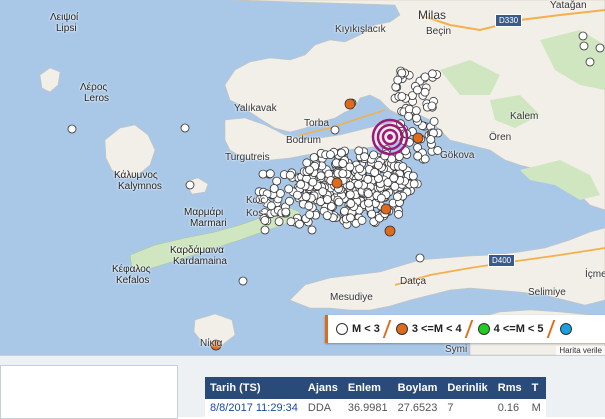 The width and height of the screenshot is (605, 419). Describe the element at coordinates (133, 280) in the screenshot. I see `label-kefalos: Kefalos` at that location.